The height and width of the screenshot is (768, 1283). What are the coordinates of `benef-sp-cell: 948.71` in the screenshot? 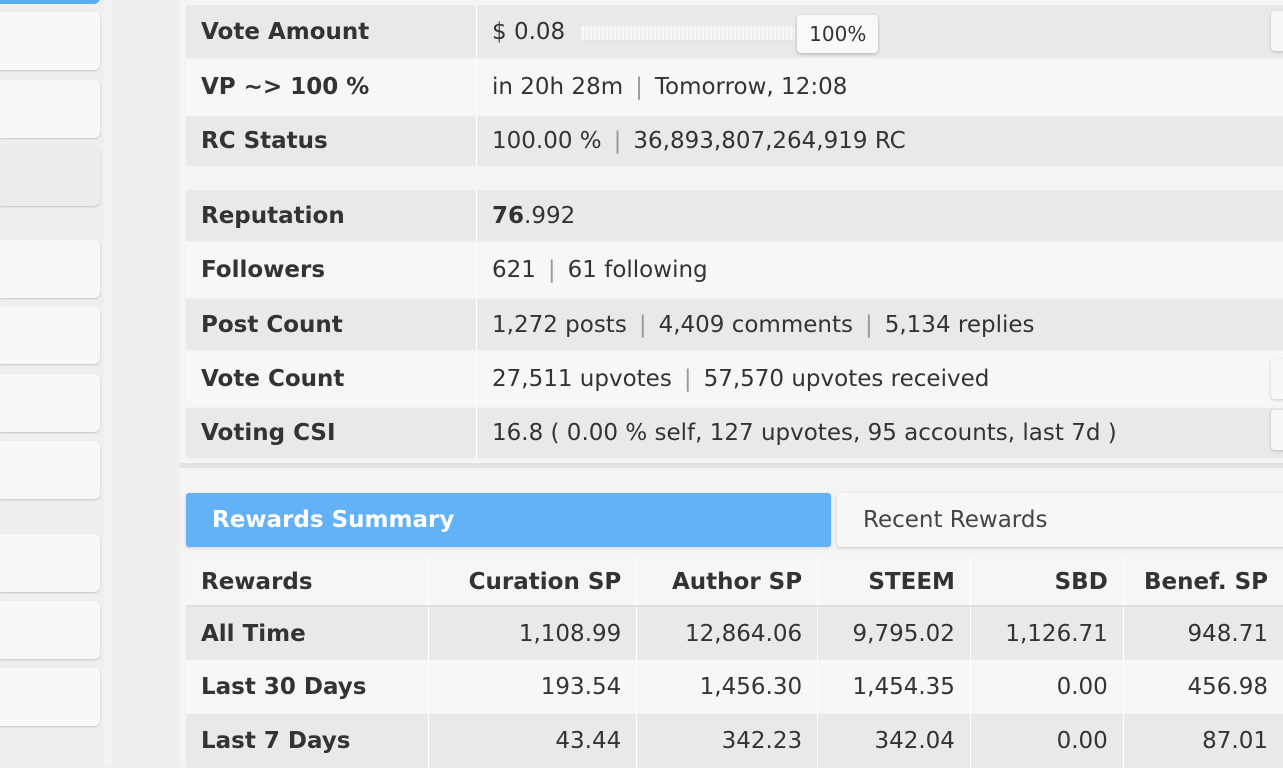 It's located at (1202, 633).